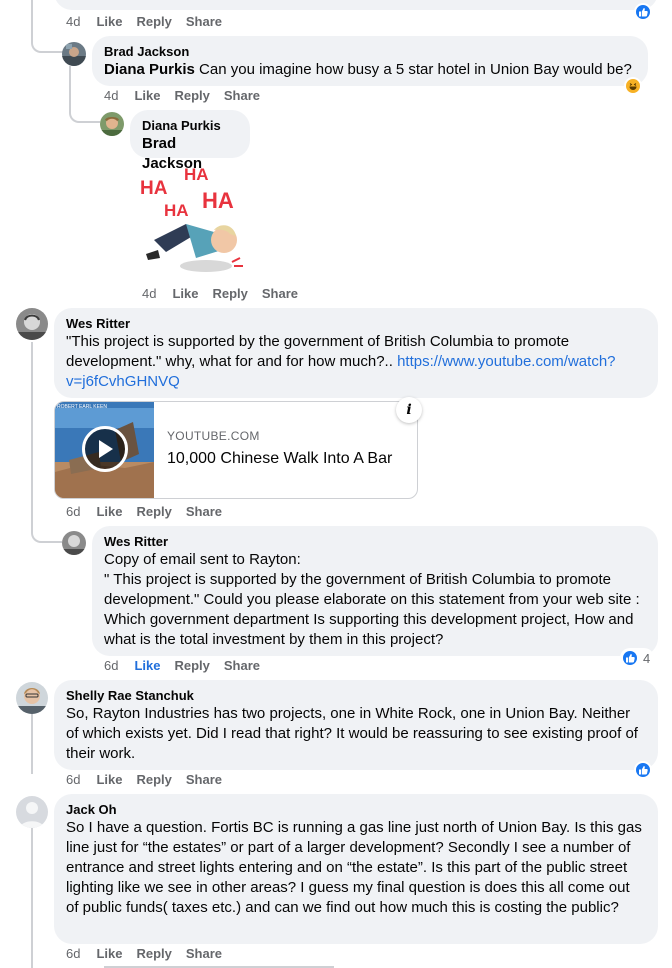 Image resolution: width=672 pixels, height=968 pixels. I want to click on thumbnail-caption: ROBERT EARL KEEN, so click(82, 407).